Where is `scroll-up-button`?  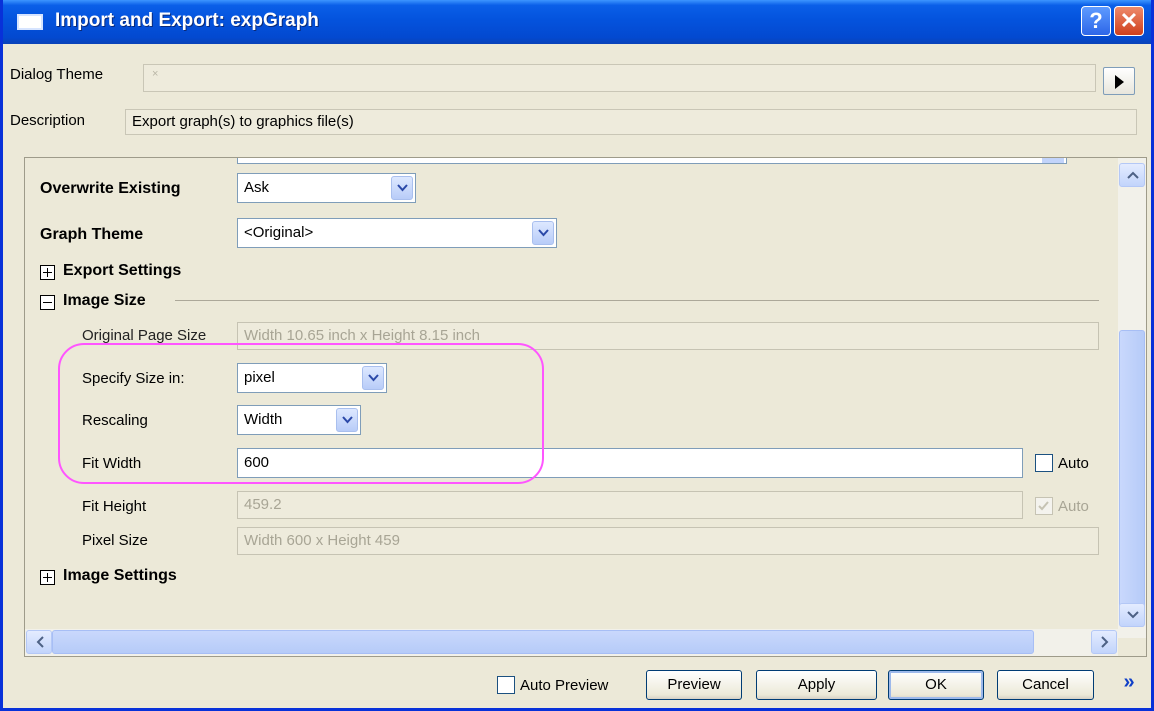 scroll-up-button is located at coordinates (1132, 175).